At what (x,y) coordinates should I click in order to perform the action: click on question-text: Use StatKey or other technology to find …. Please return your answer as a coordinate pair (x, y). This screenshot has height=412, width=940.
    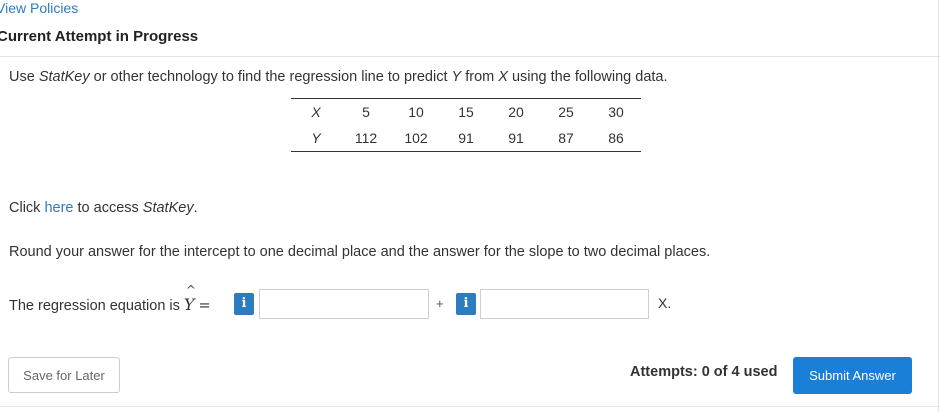
    Looking at the image, I should click on (338, 77).